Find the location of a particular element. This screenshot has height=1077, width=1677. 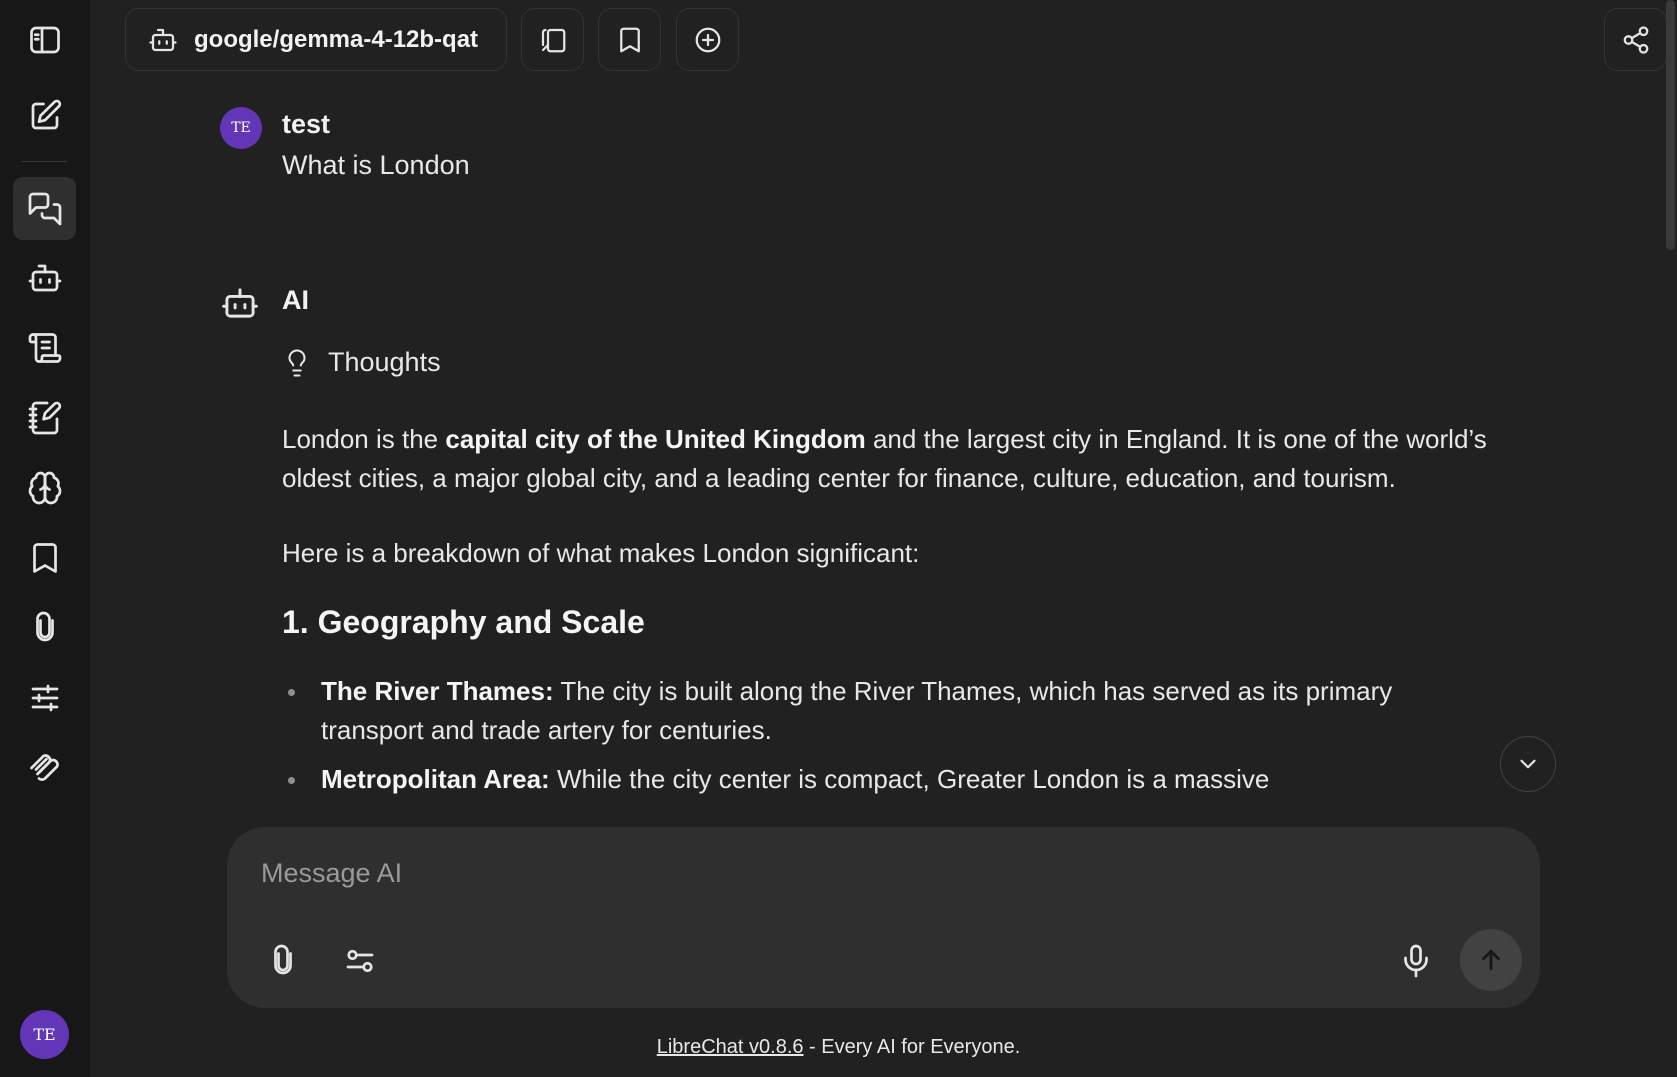

bookmark-icon is located at coordinates (629, 39).